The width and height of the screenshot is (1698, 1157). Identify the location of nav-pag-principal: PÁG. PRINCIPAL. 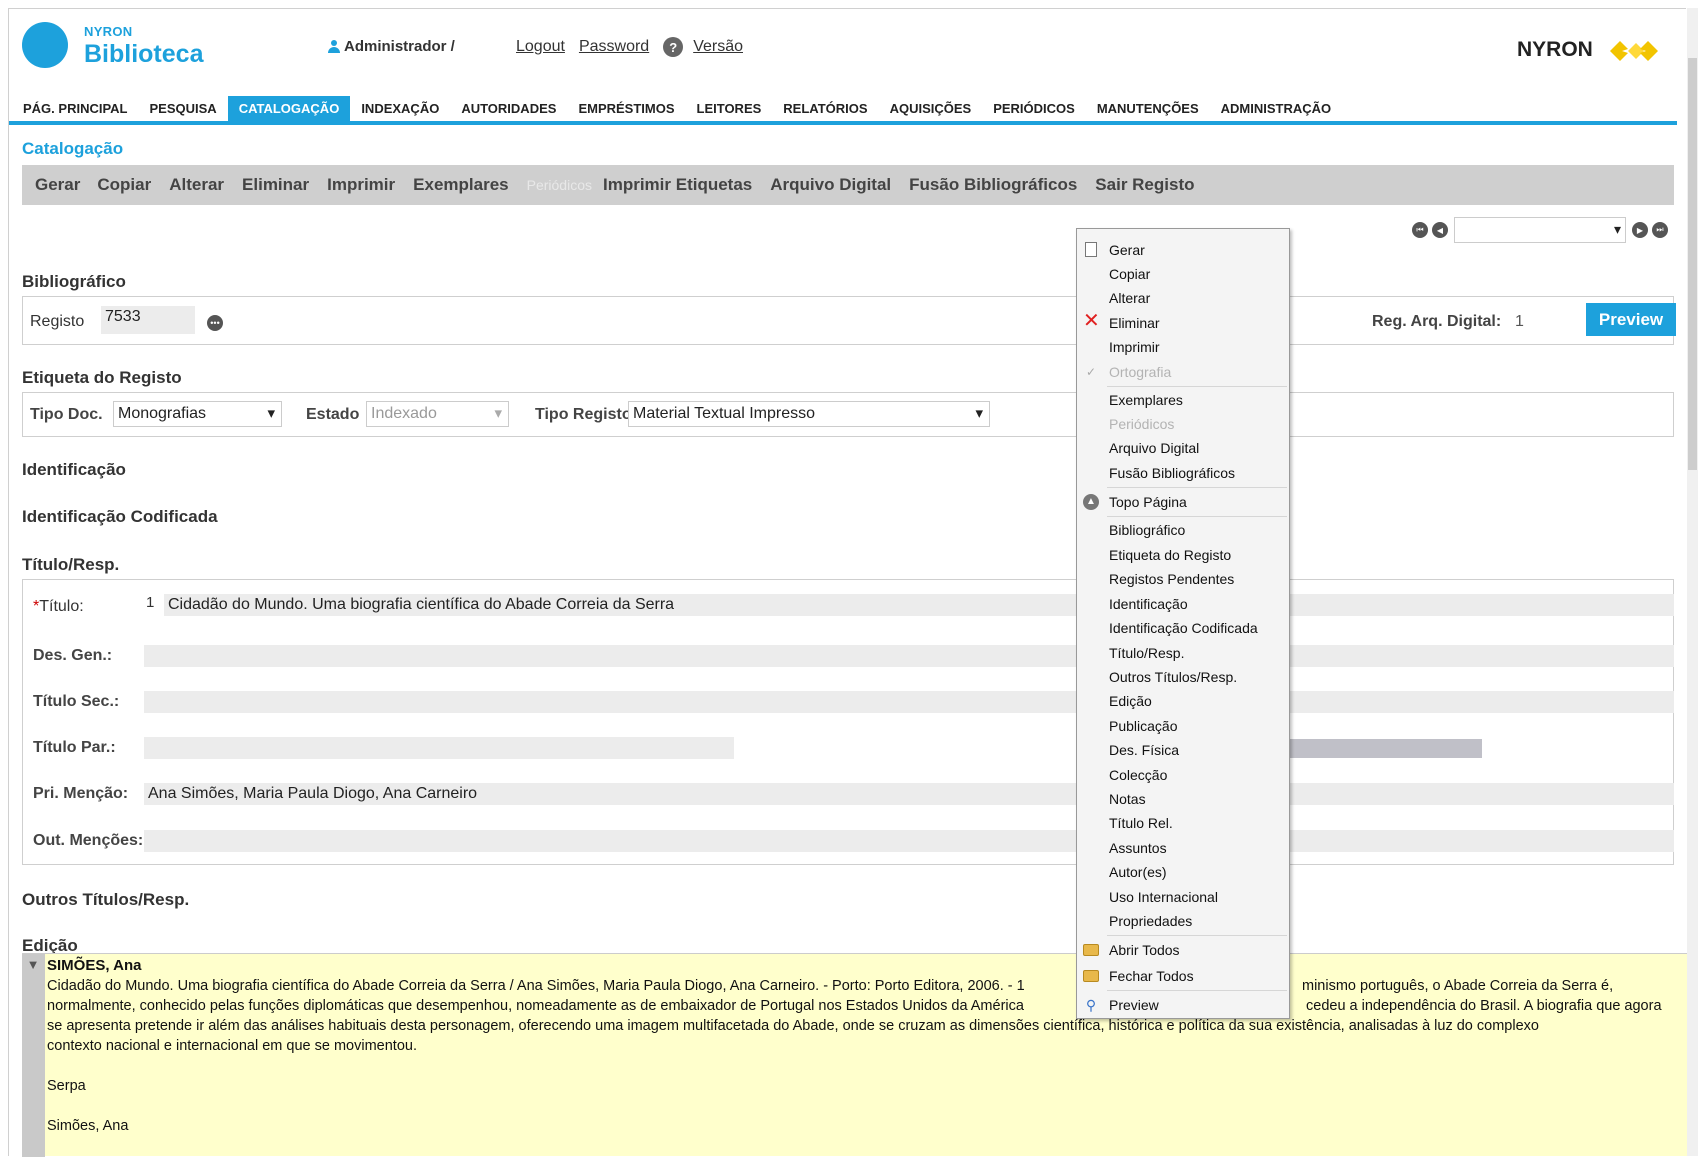
(75, 109).